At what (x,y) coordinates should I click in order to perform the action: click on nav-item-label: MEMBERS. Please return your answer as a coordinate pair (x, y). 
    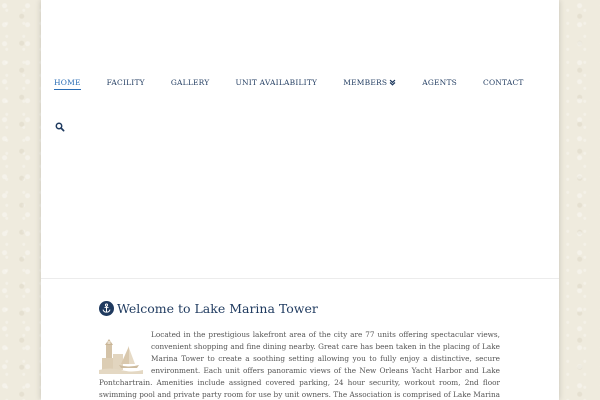
    Looking at the image, I should click on (365, 82).